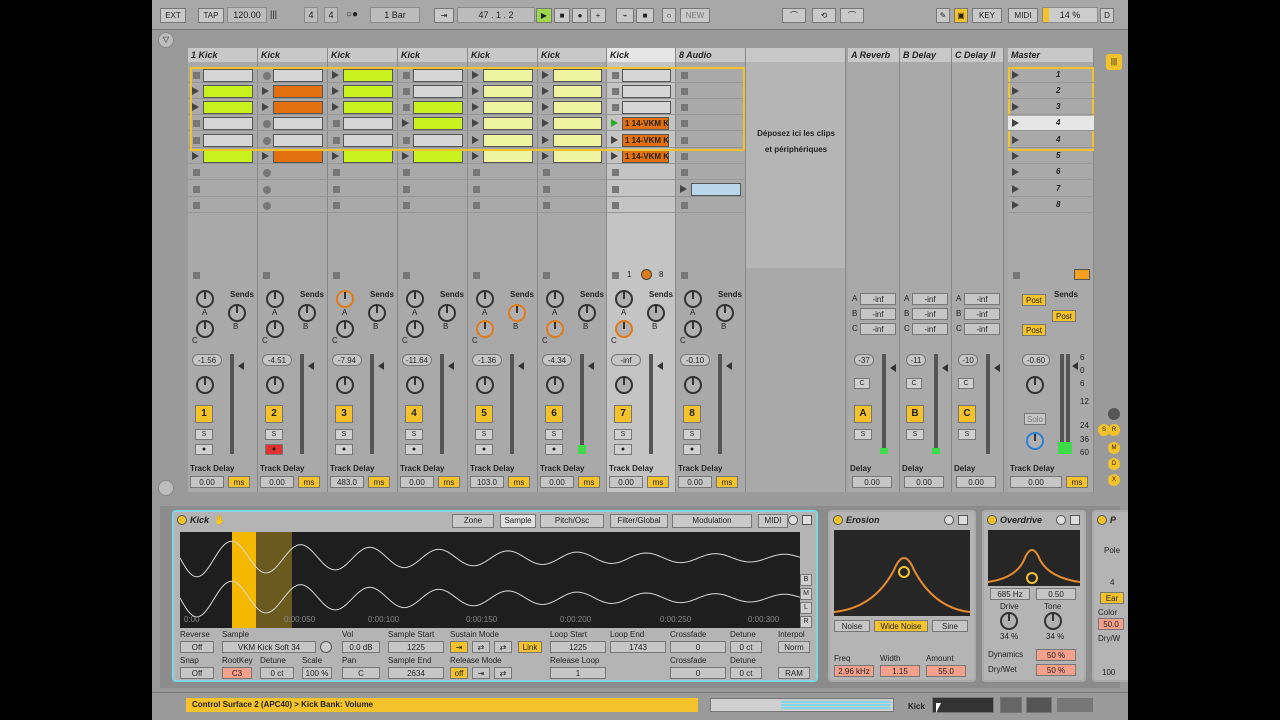 This screenshot has width=1280, height=720. What do you see at coordinates (417, 360) in the screenshot?
I see `volume-field: -11.64` at bounding box center [417, 360].